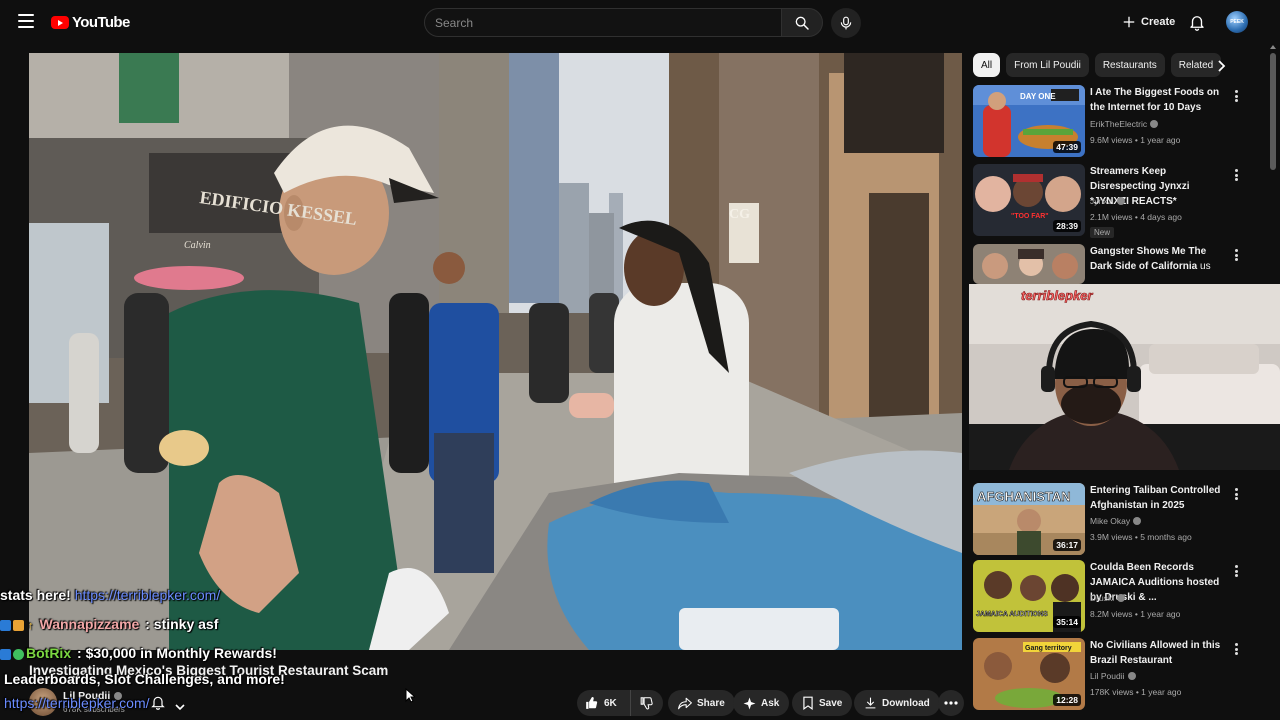 The image size is (1280, 720). What do you see at coordinates (822, 703) in the screenshot?
I see `save-button: Save` at bounding box center [822, 703].